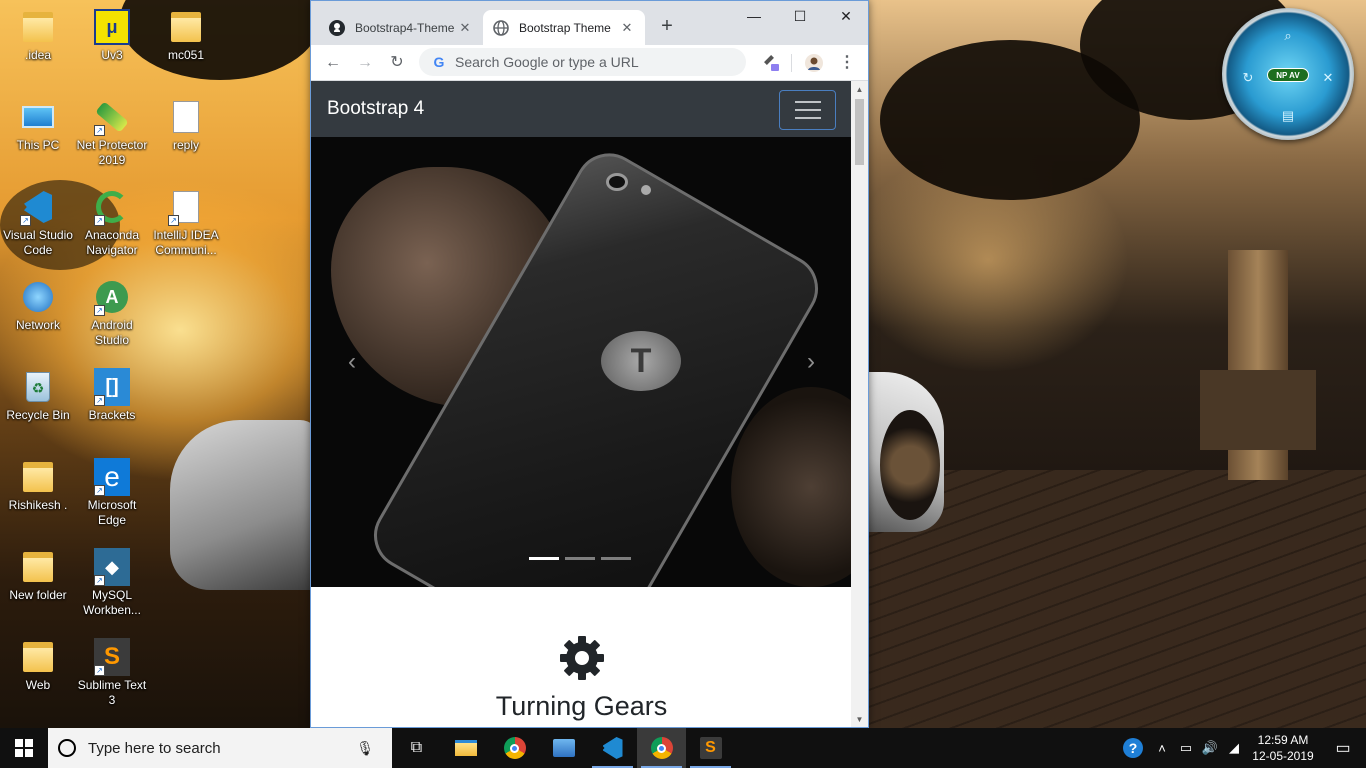 The height and width of the screenshot is (768, 1366). Describe the element at coordinates (811, 362) in the screenshot. I see `carousel-next-icon: ›` at that location.